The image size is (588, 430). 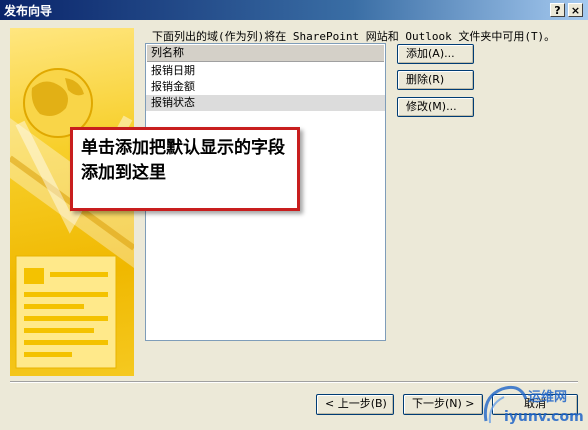 I want to click on window-title: 发布向导, so click(x=28, y=11).